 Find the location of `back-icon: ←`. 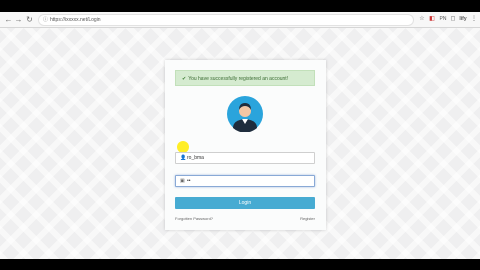

back-icon: ← is located at coordinates (8, 19).